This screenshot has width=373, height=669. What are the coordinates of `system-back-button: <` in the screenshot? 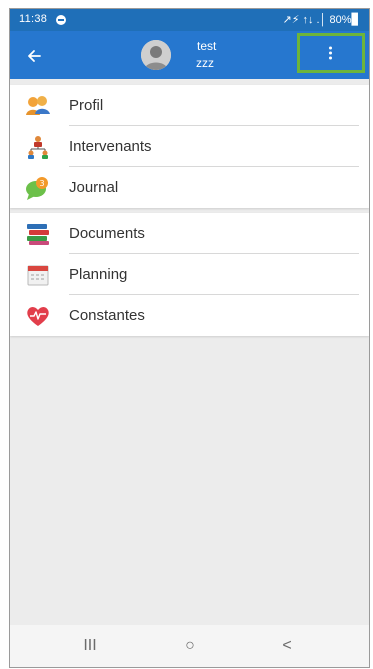 It's located at (287, 646).